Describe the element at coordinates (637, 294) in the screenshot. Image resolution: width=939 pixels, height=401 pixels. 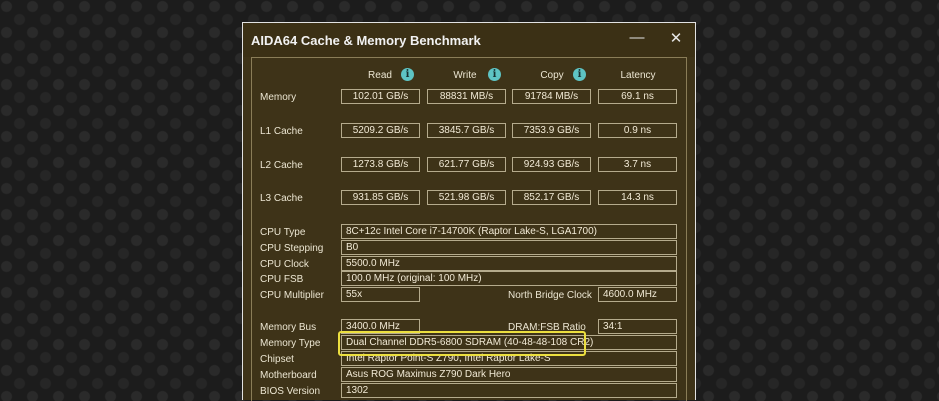
I see `north-bridge-clock-value: 4600.0 MHz` at that location.